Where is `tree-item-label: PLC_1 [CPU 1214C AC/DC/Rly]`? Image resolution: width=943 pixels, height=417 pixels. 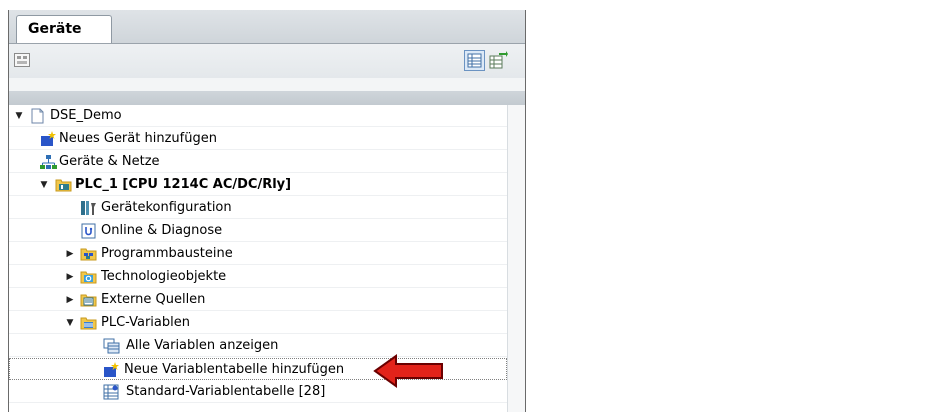
tree-item-label: PLC_1 [CPU 1214C AC/DC/Rly] is located at coordinates (183, 184).